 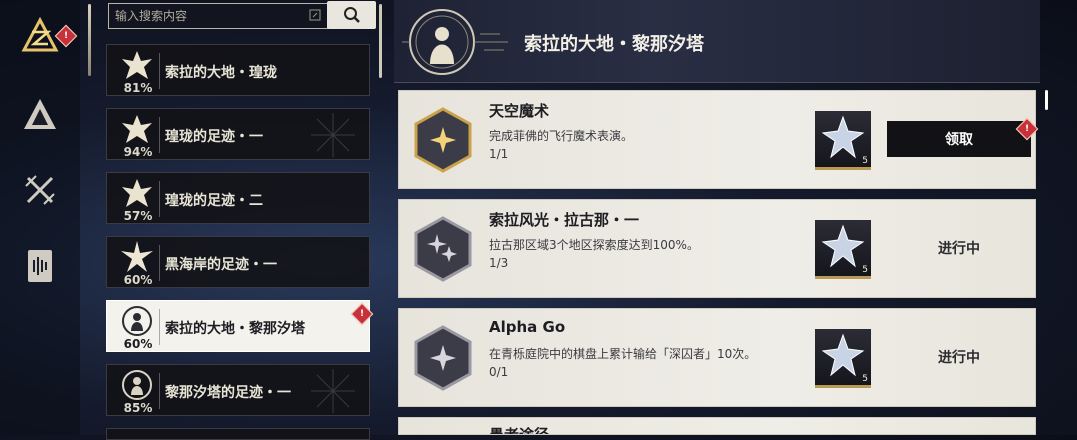 What do you see at coordinates (137, 257) in the screenshot?
I see `star-flower-icon` at bounding box center [137, 257].